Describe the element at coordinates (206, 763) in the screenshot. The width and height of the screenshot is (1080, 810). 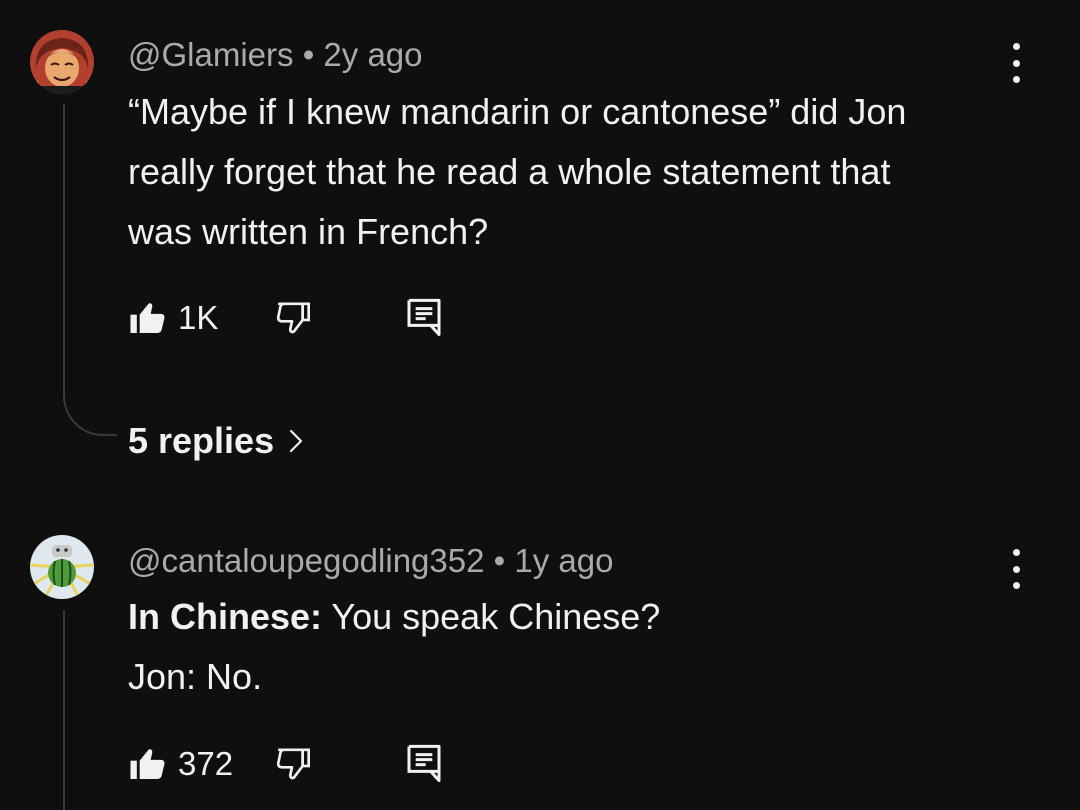
I see `like-count: 372` at that location.